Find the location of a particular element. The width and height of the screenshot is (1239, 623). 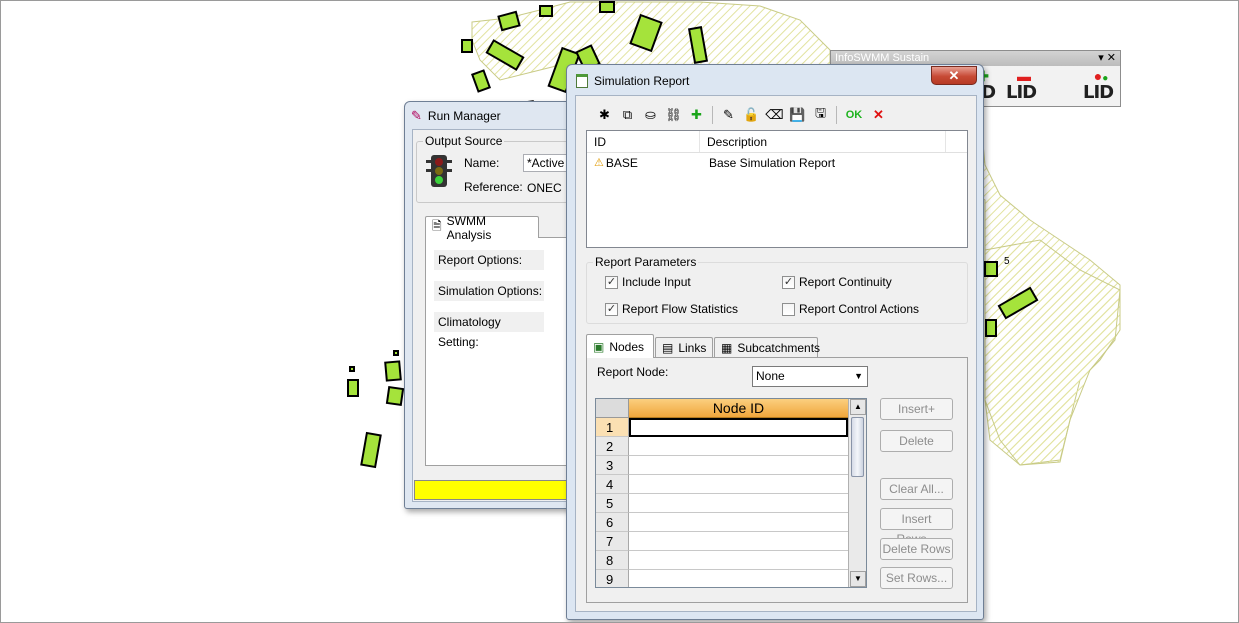

document-icon: 🗎 is located at coordinates (437, 226).